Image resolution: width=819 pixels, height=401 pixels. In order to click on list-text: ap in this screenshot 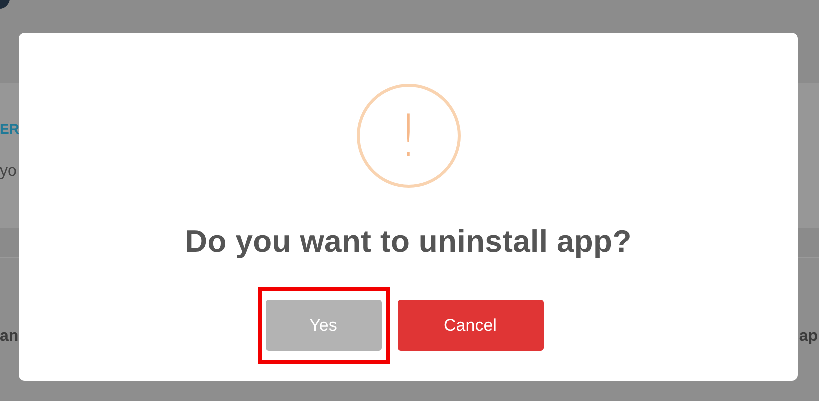, I will do `click(808, 337)`.